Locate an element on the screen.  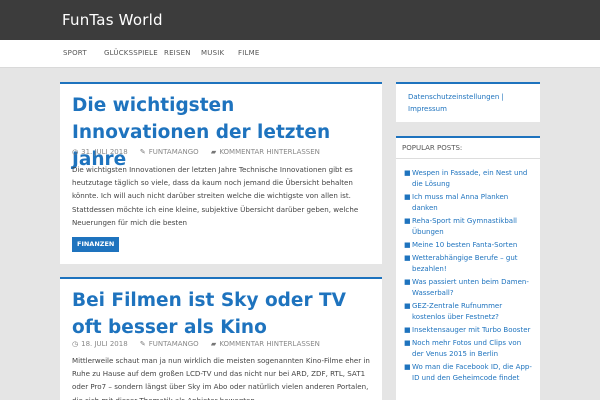
popular-post-item: ■ Wetterabhängige Berufe – gut bezahlen! is located at coordinates (469, 264).